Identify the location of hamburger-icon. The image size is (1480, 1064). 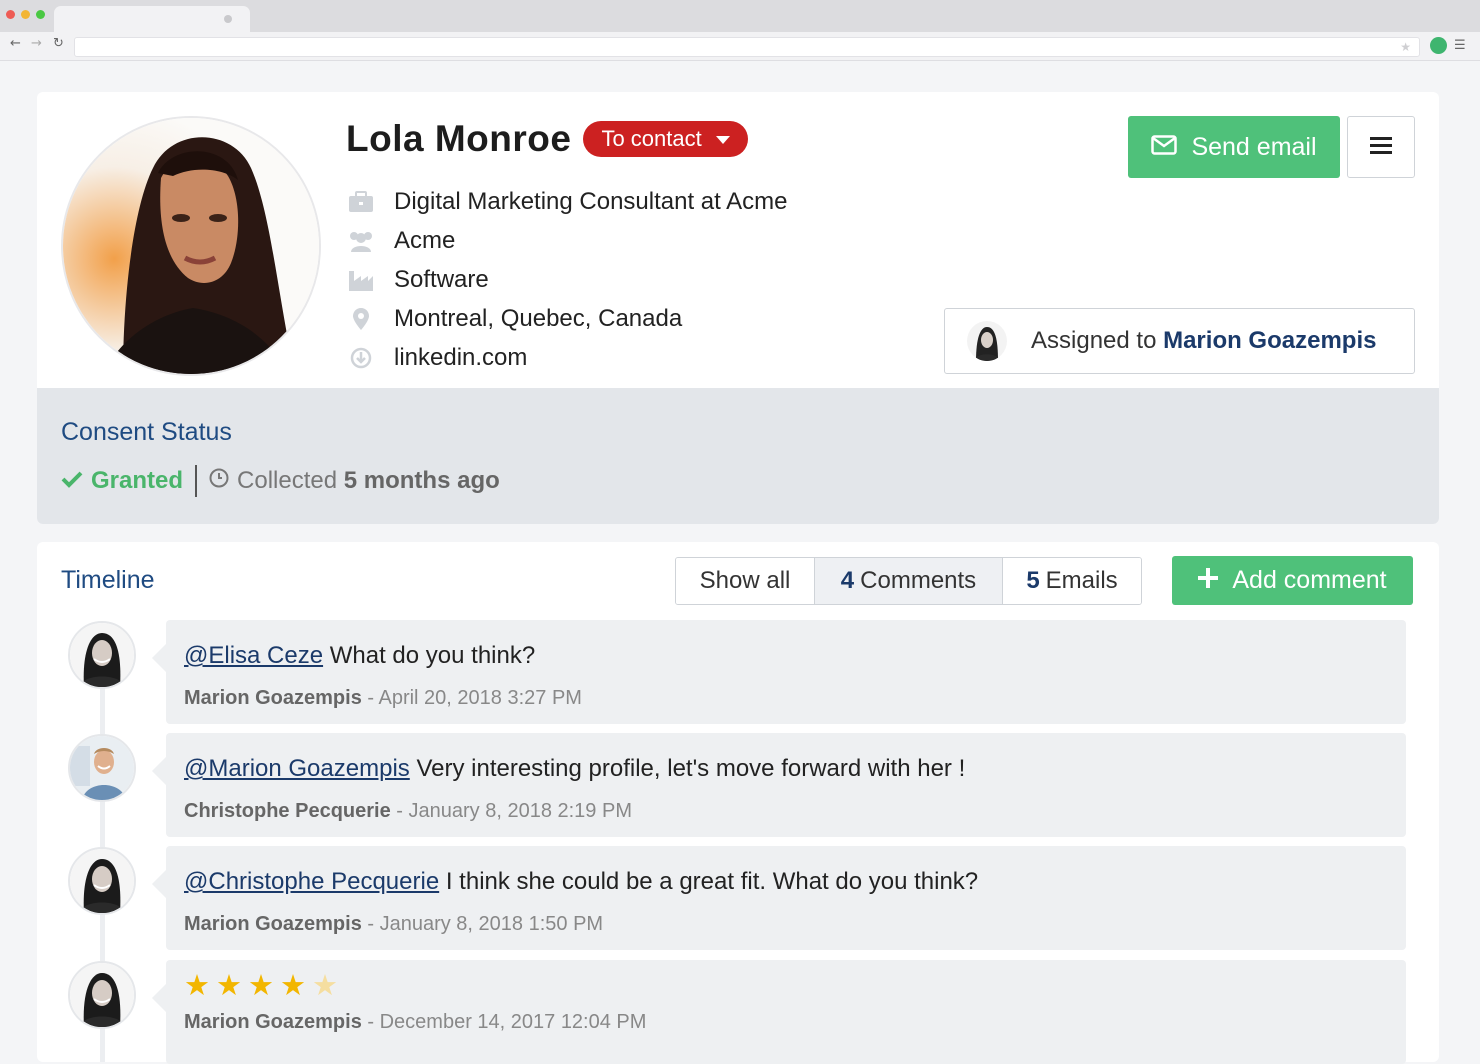
(1381, 147).